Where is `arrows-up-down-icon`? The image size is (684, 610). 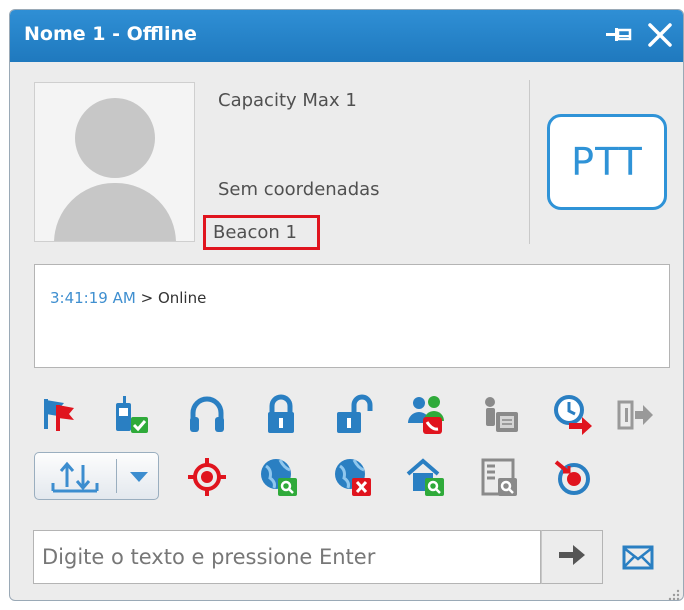 arrows-up-down-icon is located at coordinates (75, 476).